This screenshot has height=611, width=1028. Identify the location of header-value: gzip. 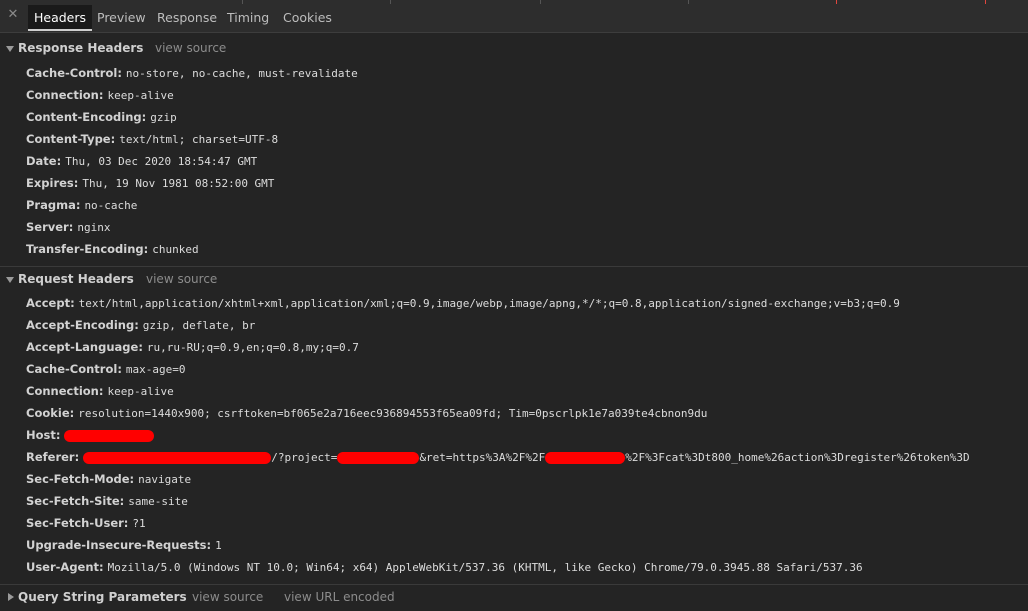
(163, 117).